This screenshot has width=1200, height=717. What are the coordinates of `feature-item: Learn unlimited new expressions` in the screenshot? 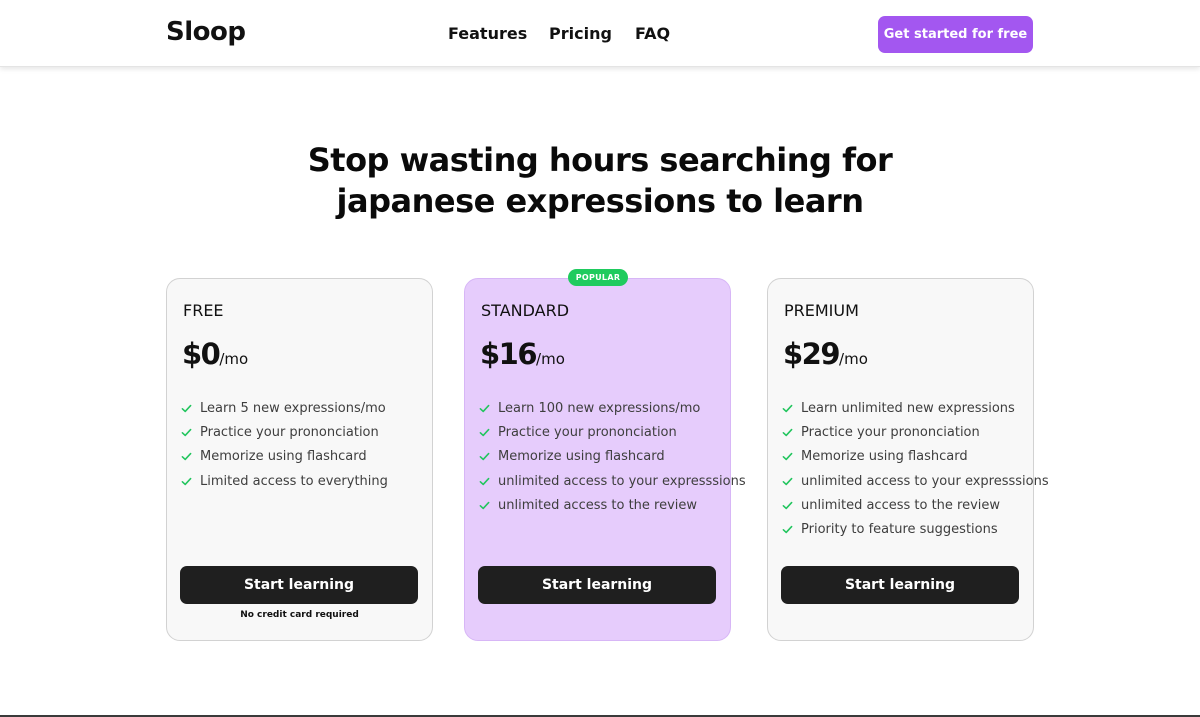 It's located at (915, 408).